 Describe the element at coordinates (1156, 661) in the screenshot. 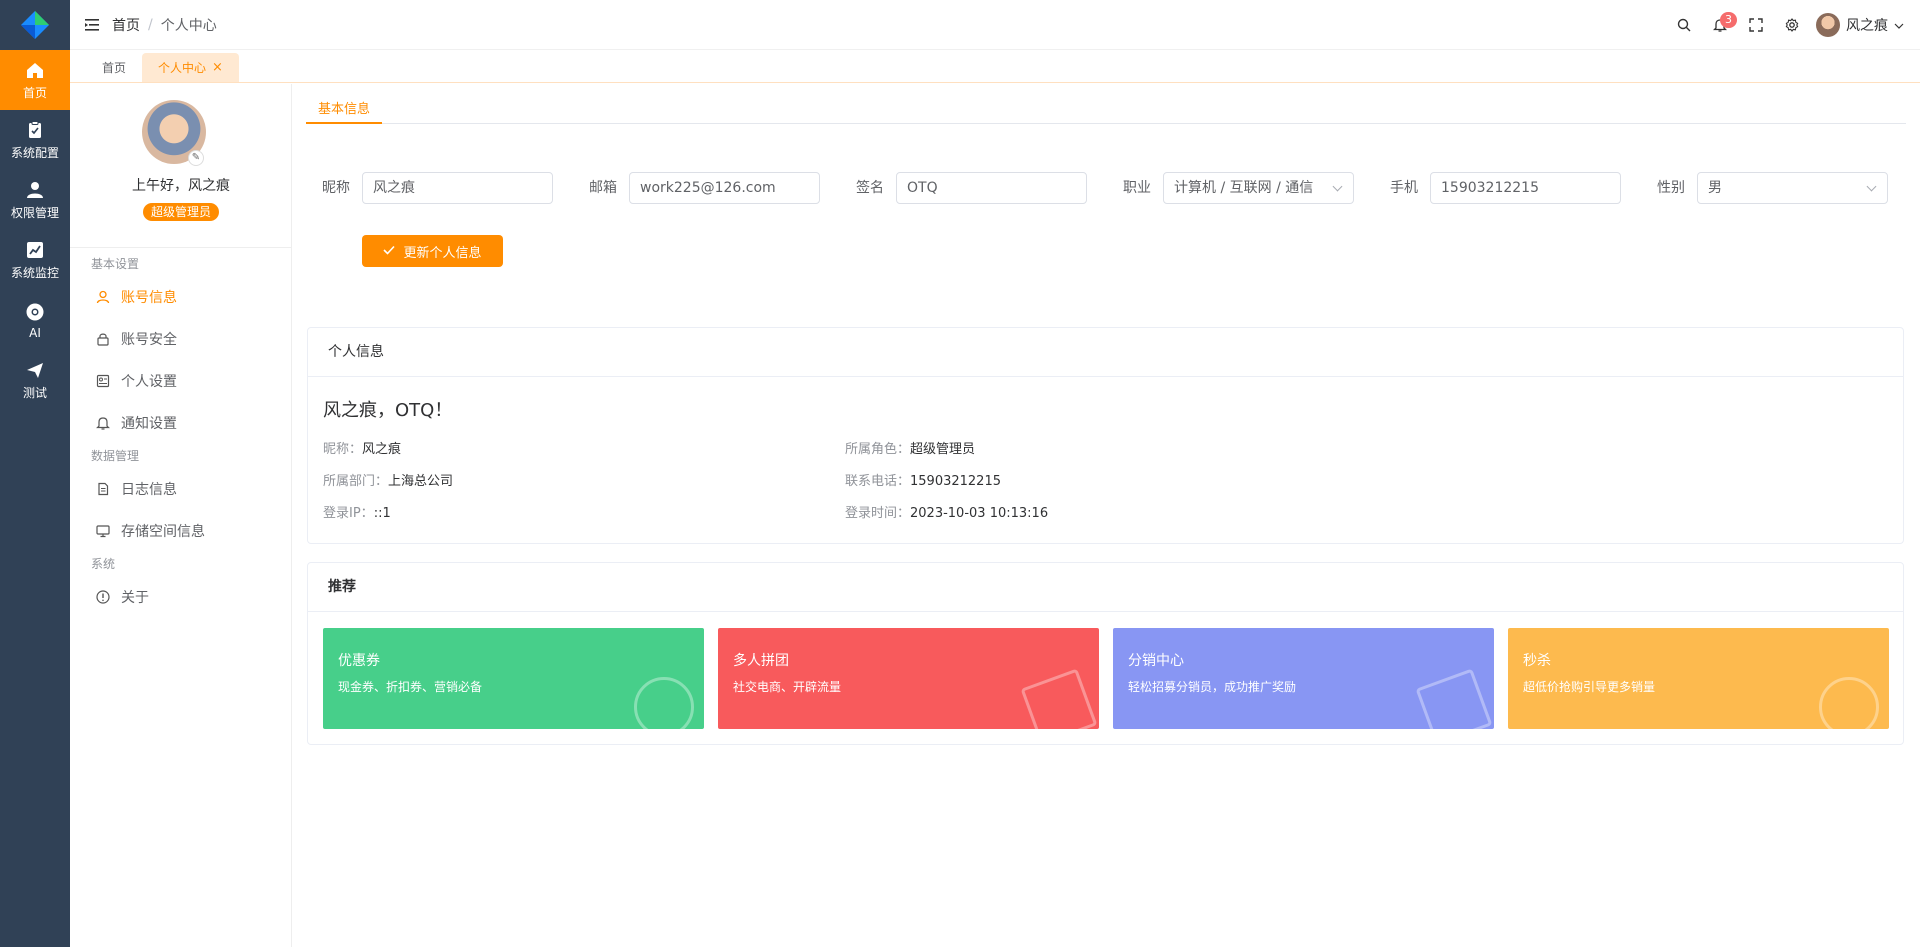

I see `recommend-title: 分销中心` at that location.